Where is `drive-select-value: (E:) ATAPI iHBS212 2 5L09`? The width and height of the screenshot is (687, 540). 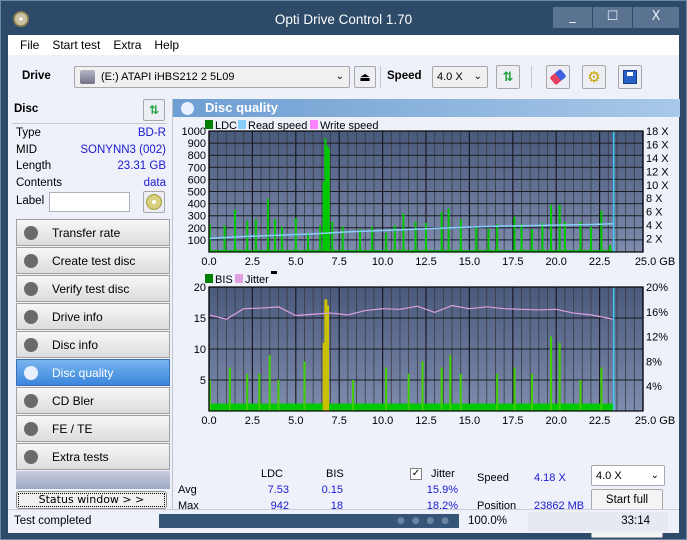
drive-select-value: (E:) ATAPI iHBS212 2 5L09 is located at coordinates (168, 77).